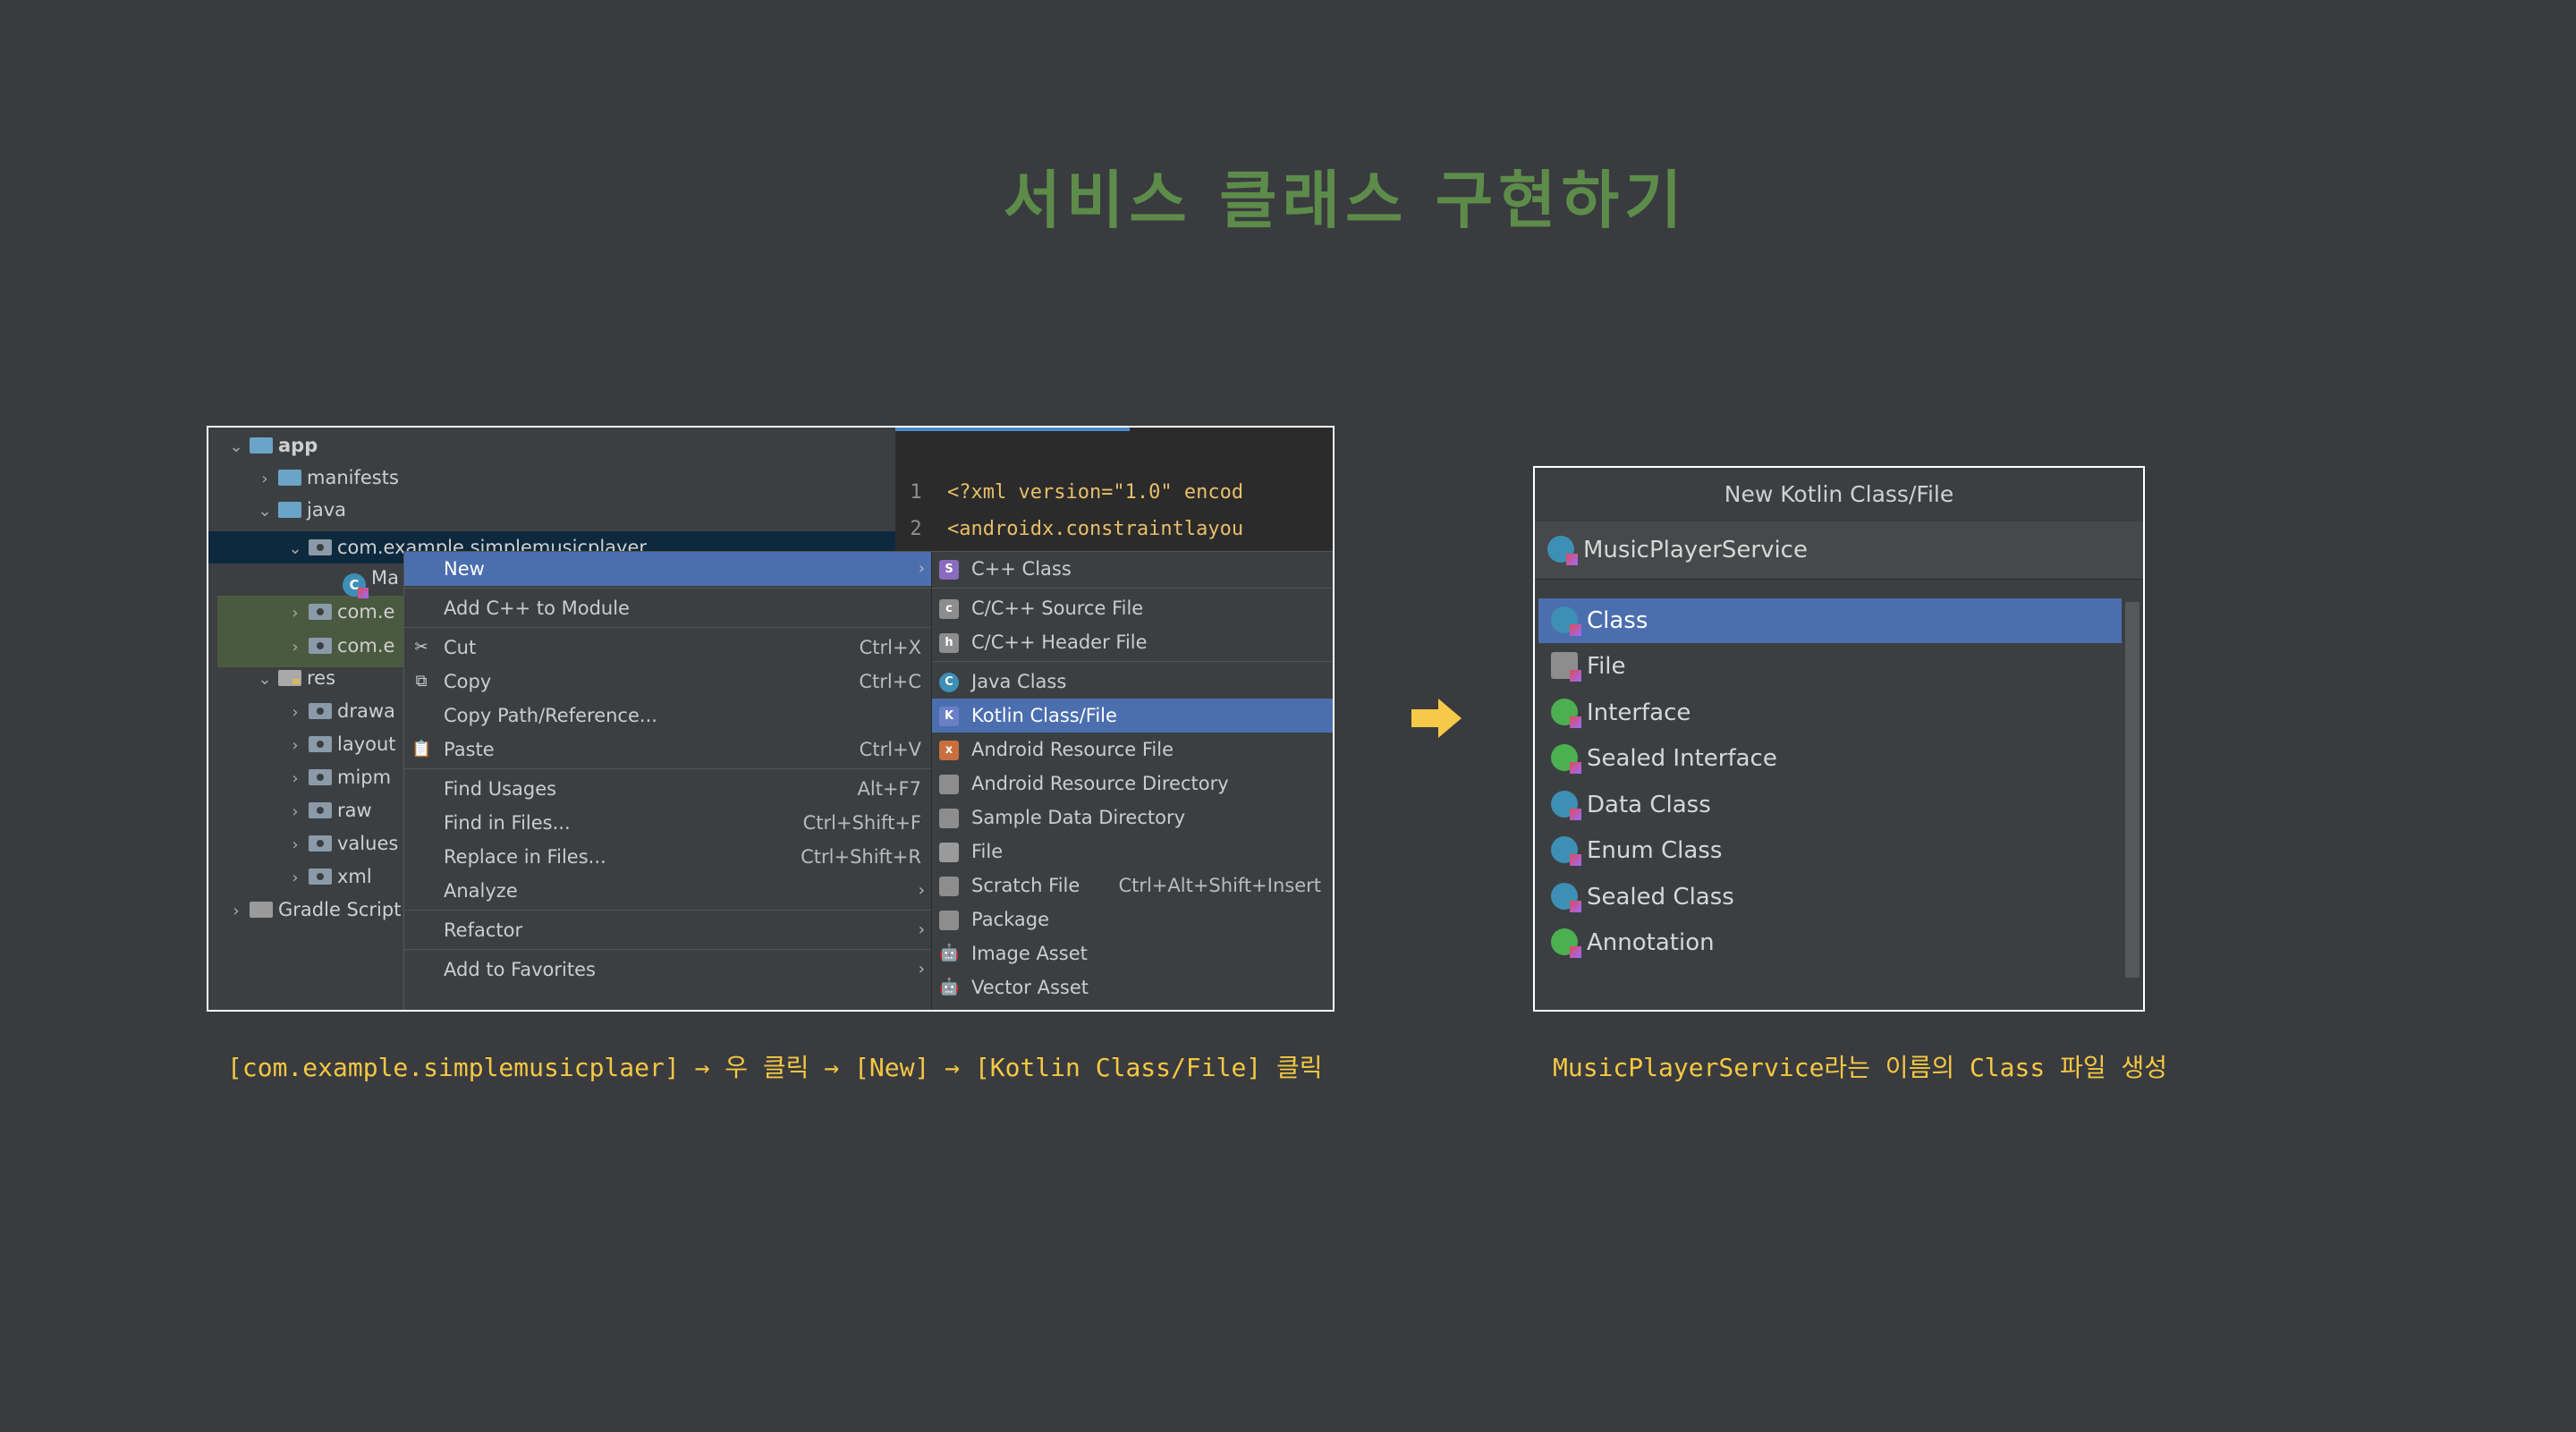 The image size is (2576, 1432). Describe the element at coordinates (949, 953) in the screenshot. I see `android-icon: 🤖` at that location.